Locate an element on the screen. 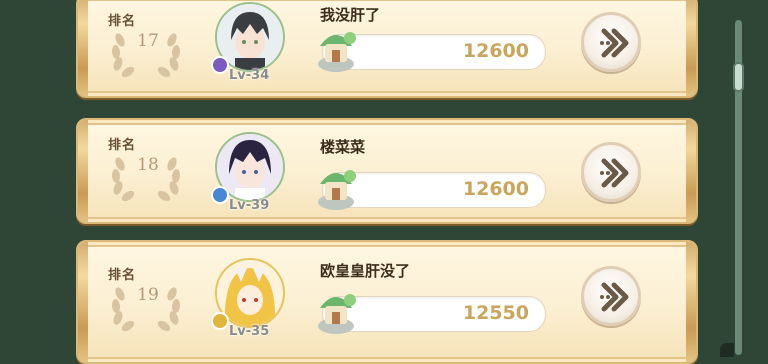 The width and height of the screenshot is (768, 364). player-avatar: Lv-35 is located at coordinates (248, 298).